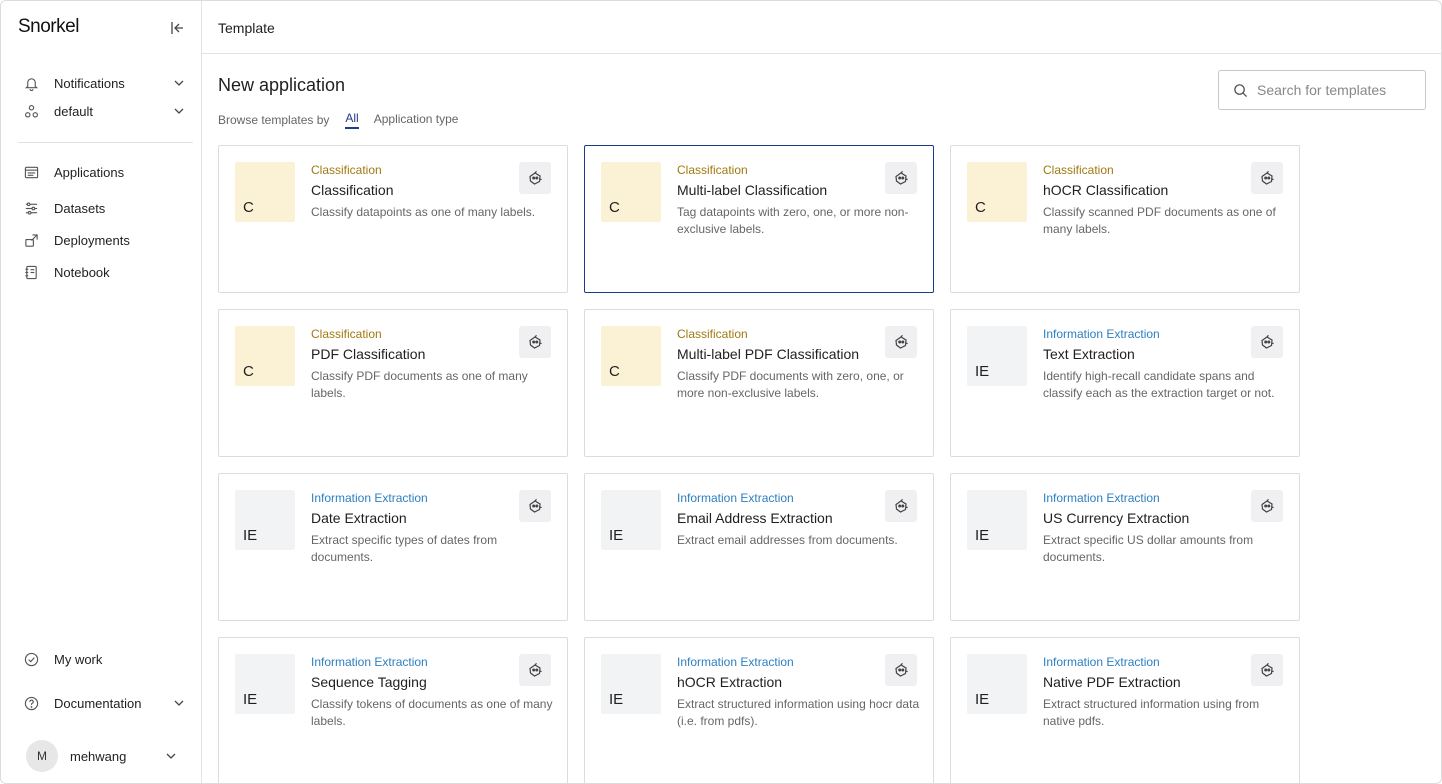 This screenshot has height=784, width=1442. I want to click on search-input, so click(1342, 90).